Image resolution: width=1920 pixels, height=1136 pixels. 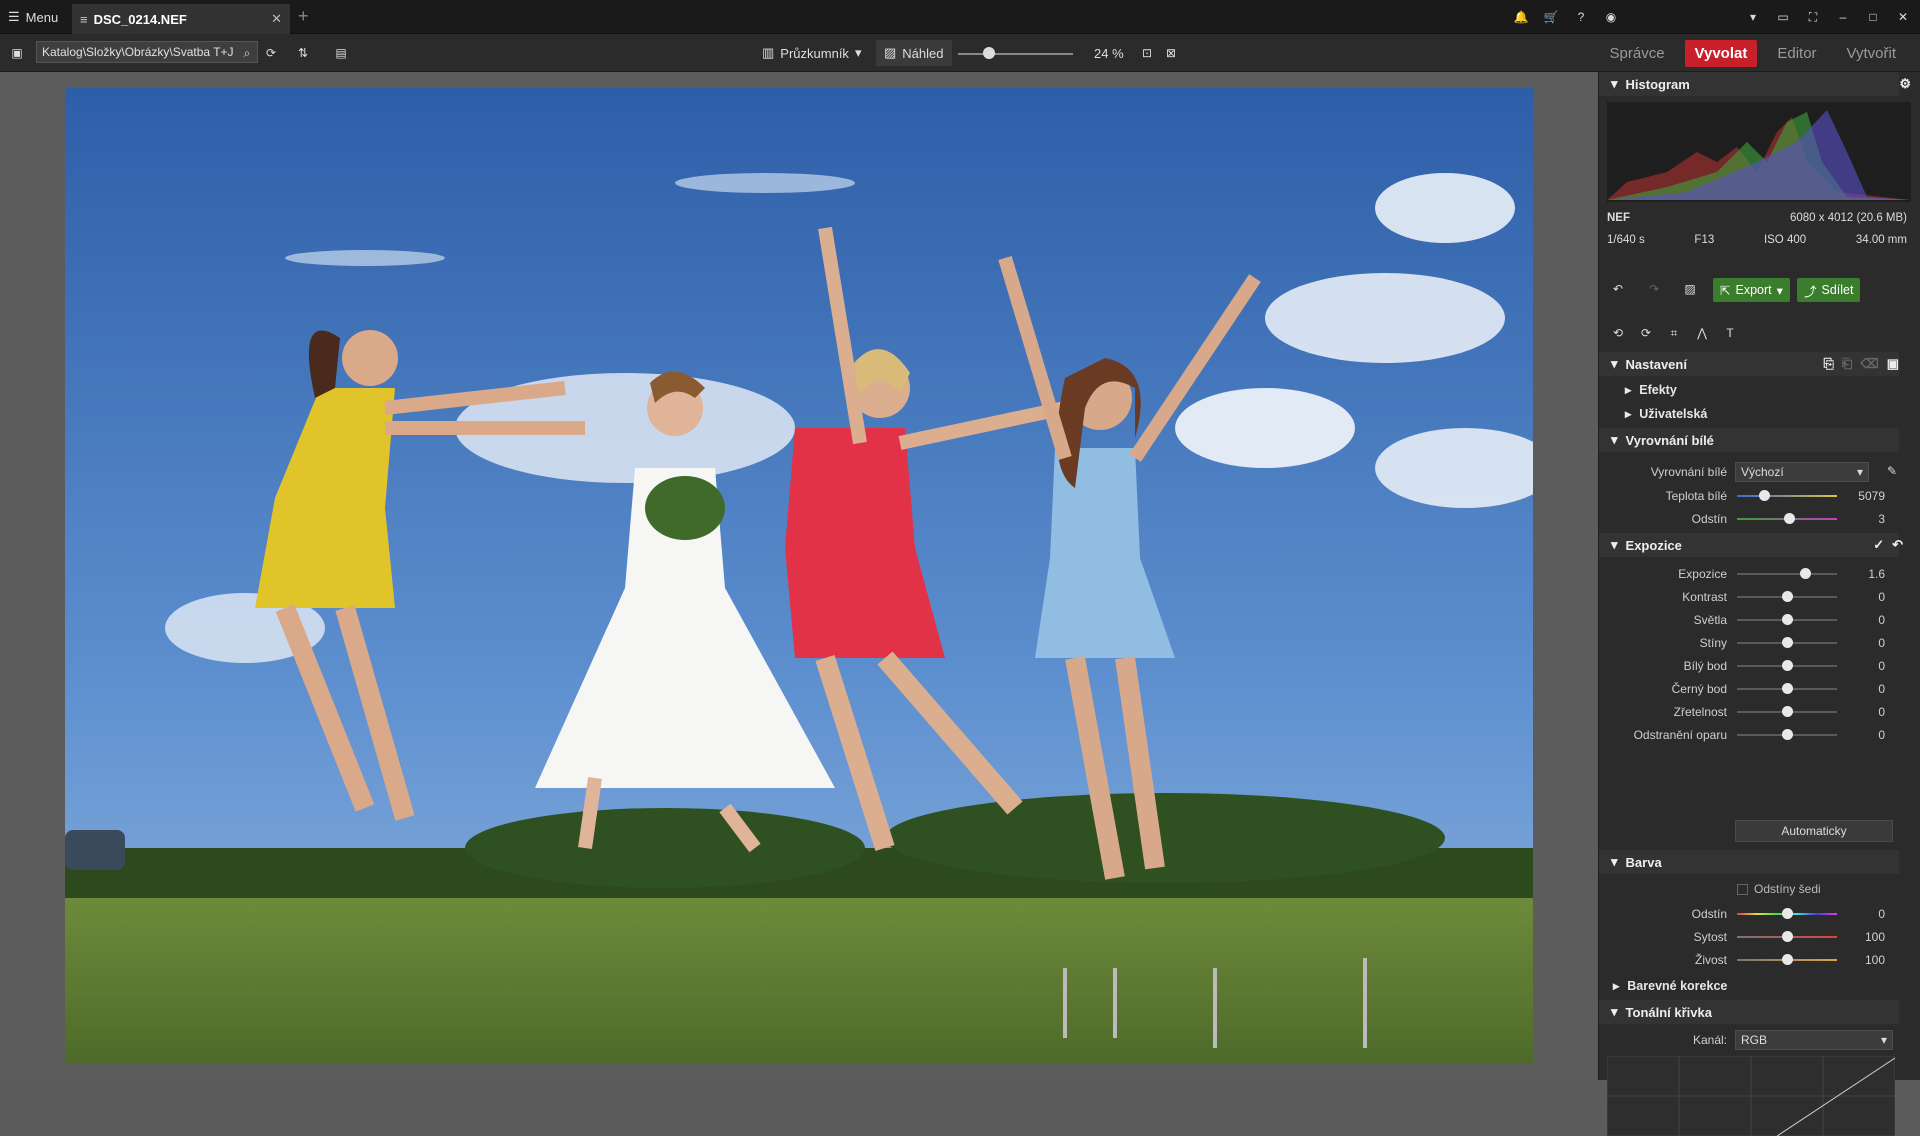 What do you see at coordinates (1754, 1040) in the screenshot?
I see `channel-value: RGB` at bounding box center [1754, 1040].